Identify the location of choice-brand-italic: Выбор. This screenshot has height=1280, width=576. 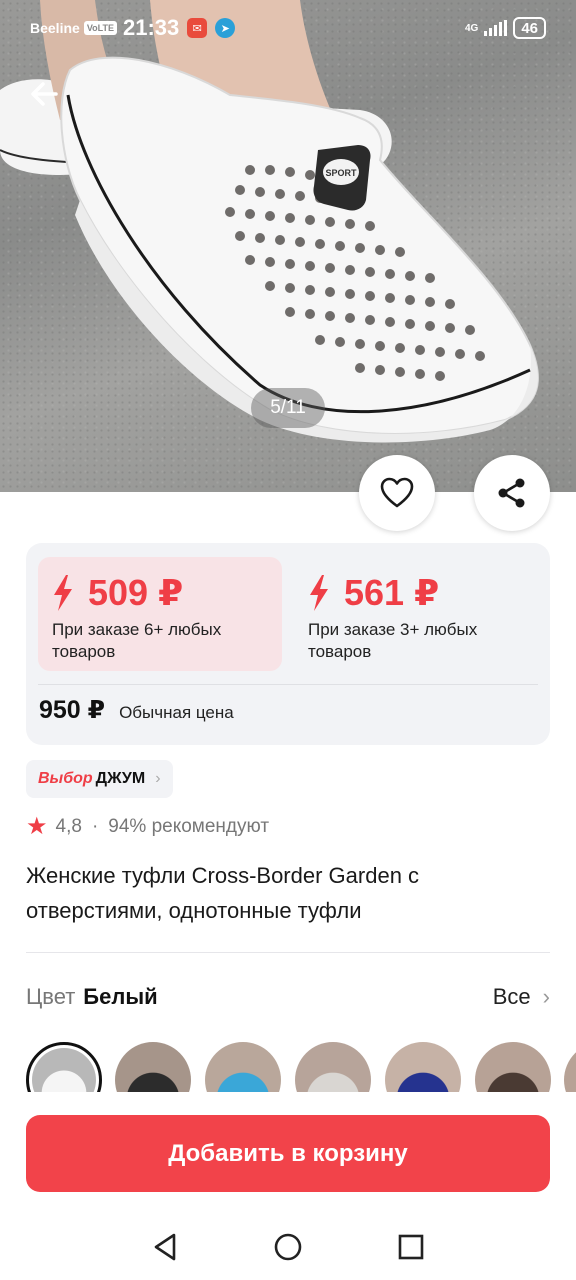
(65, 778).